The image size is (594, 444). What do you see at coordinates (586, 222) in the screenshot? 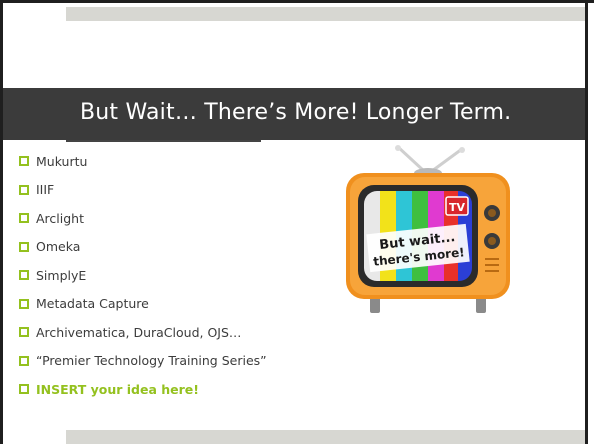
I see `slide-frame-right` at bounding box center [586, 222].